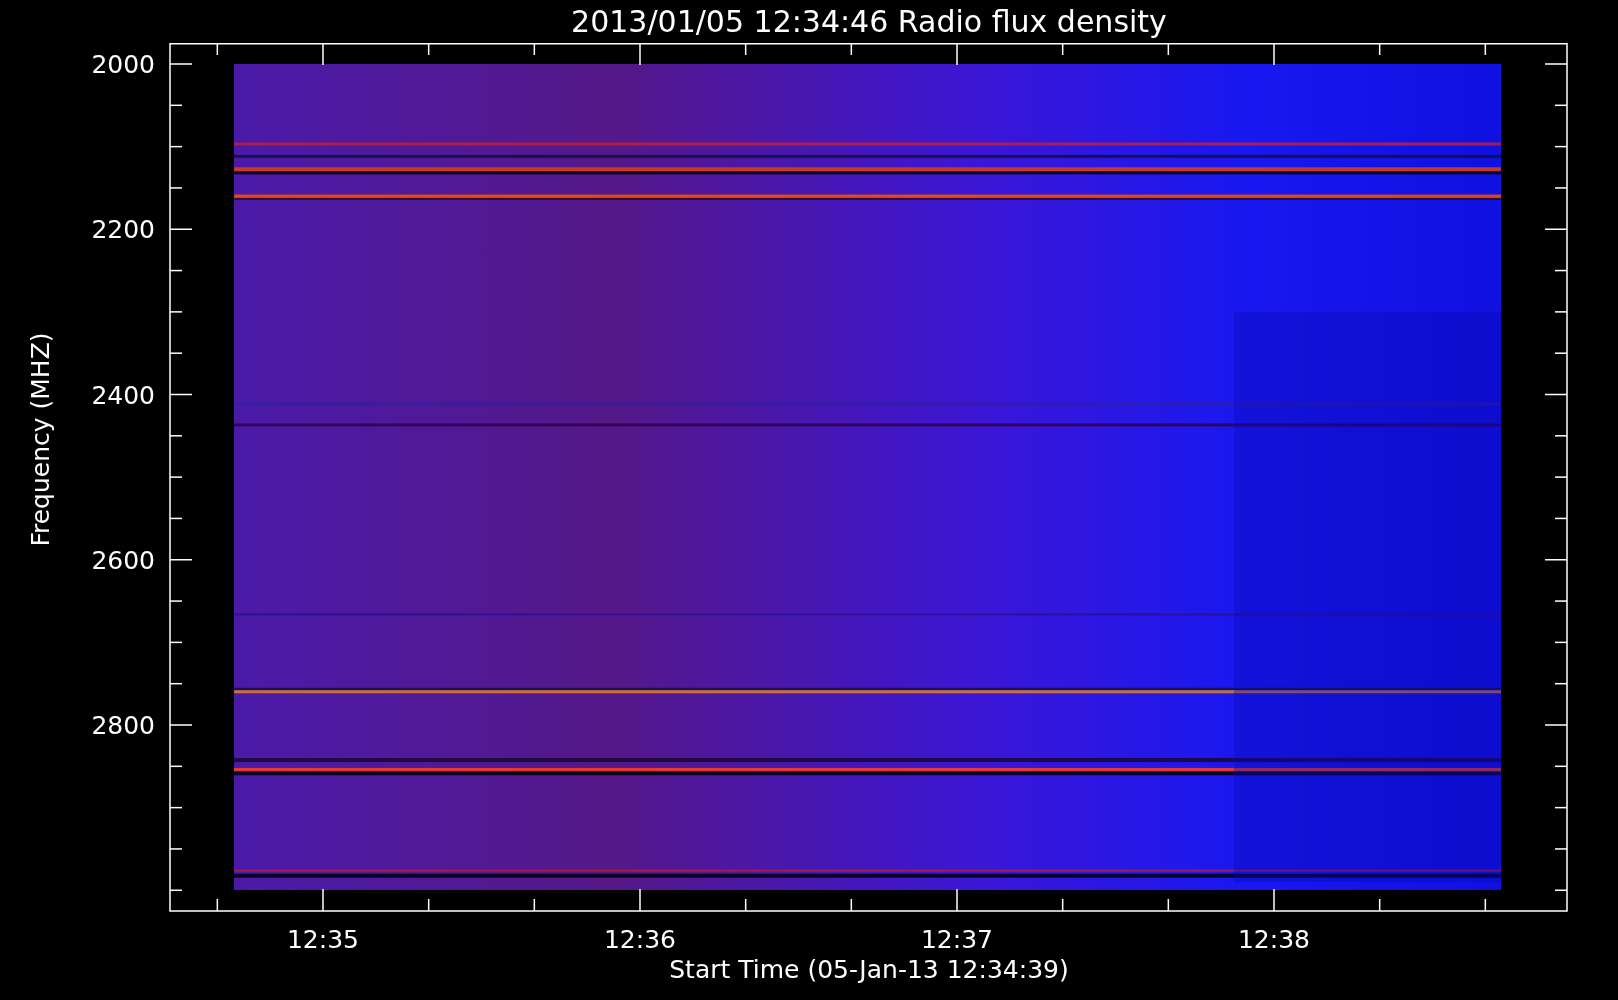 This screenshot has height=1000, width=1618. Describe the element at coordinates (869, 21) in the screenshot. I see `chart-title: 2013/01/05 12:34:46 Radio flux density` at that location.